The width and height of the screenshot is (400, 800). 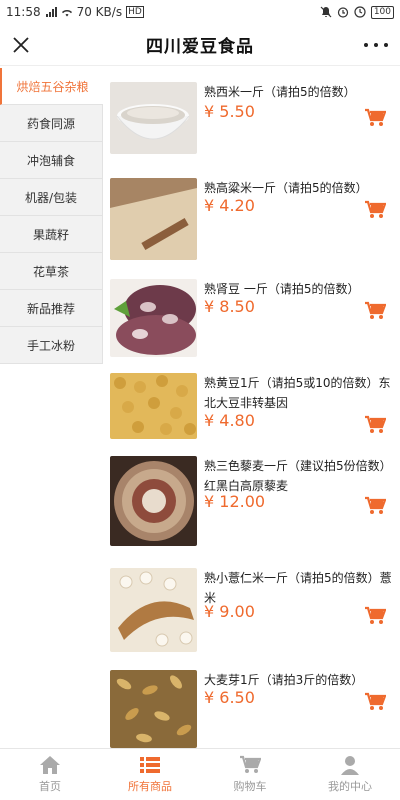 What do you see at coordinates (382, 12) in the screenshot?
I see `battery-icon: 100` at bounding box center [382, 12].